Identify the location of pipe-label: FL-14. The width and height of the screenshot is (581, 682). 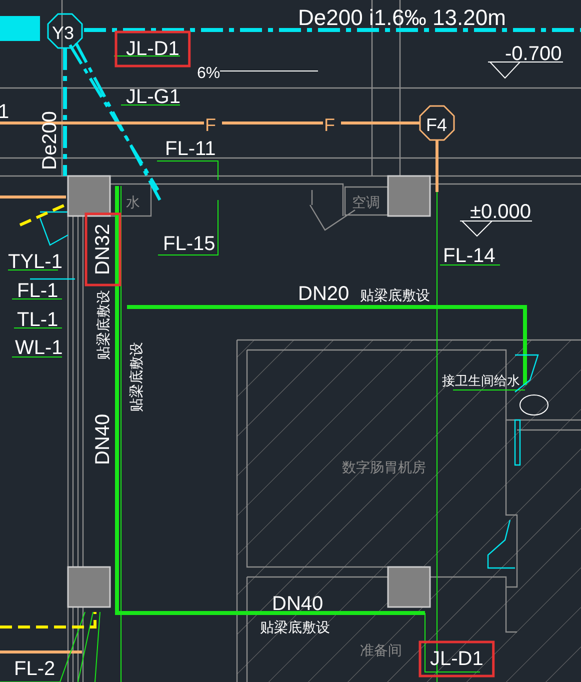
(469, 256).